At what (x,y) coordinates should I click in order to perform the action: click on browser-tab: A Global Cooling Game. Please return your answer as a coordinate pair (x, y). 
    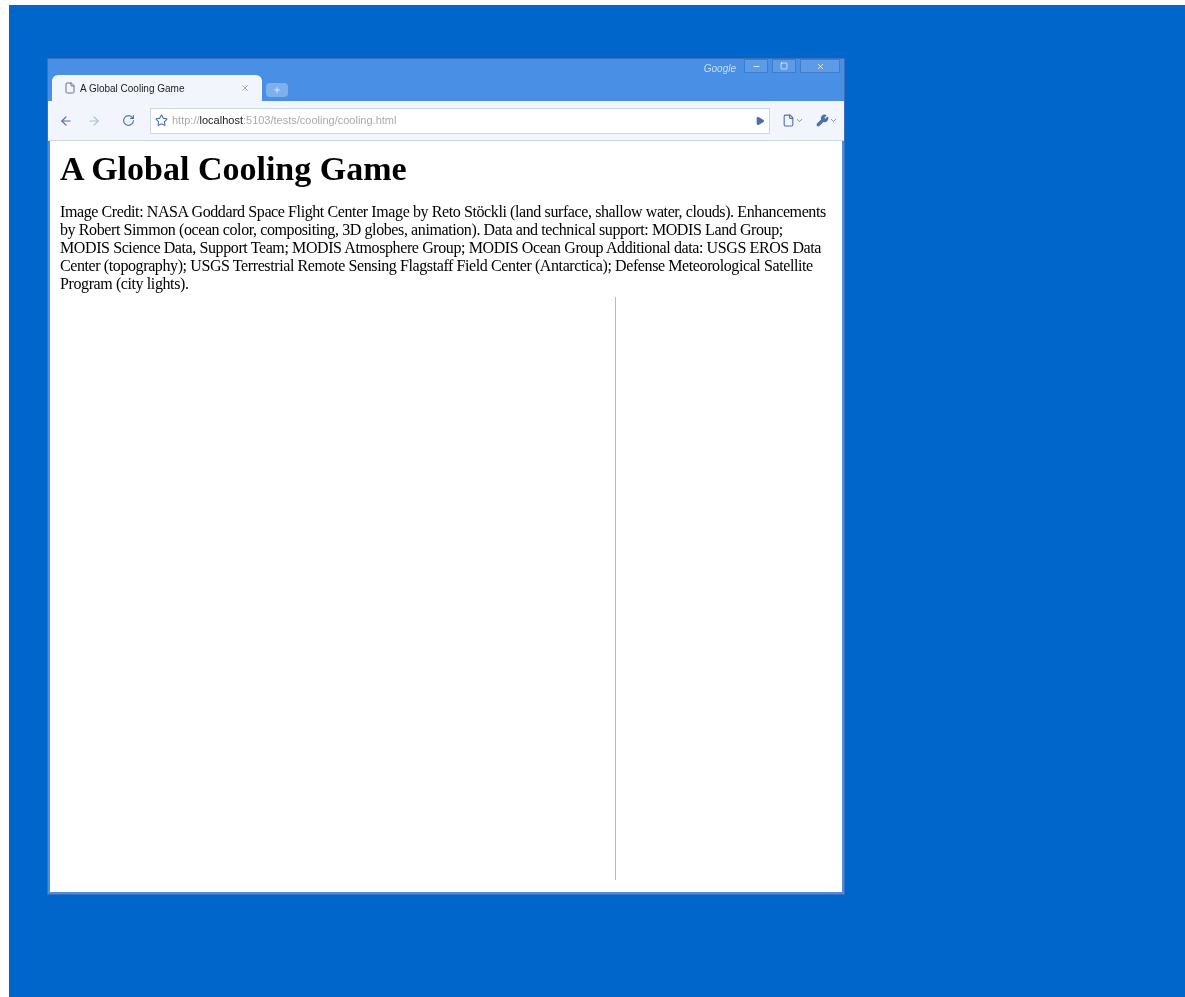
    Looking at the image, I should click on (157, 88).